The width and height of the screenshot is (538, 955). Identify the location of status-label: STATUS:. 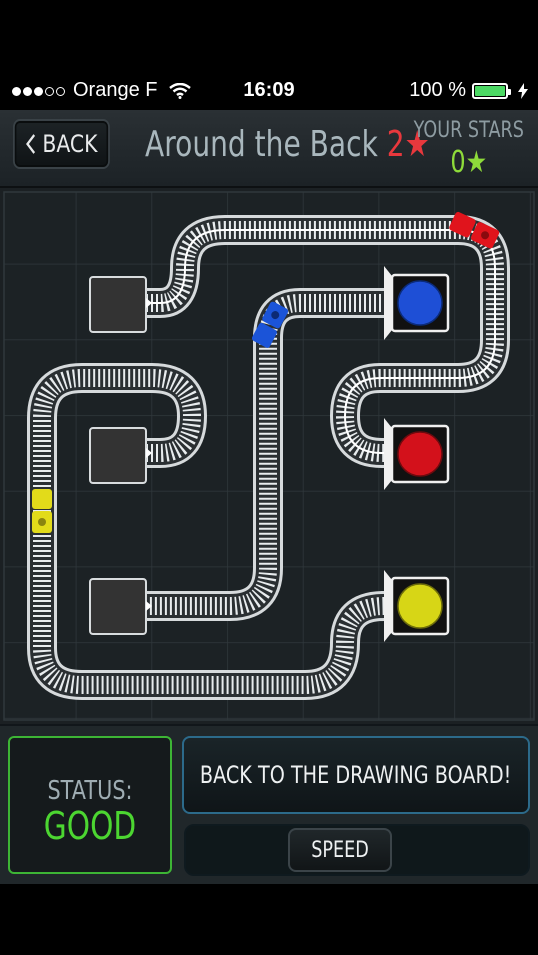
(90, 791).